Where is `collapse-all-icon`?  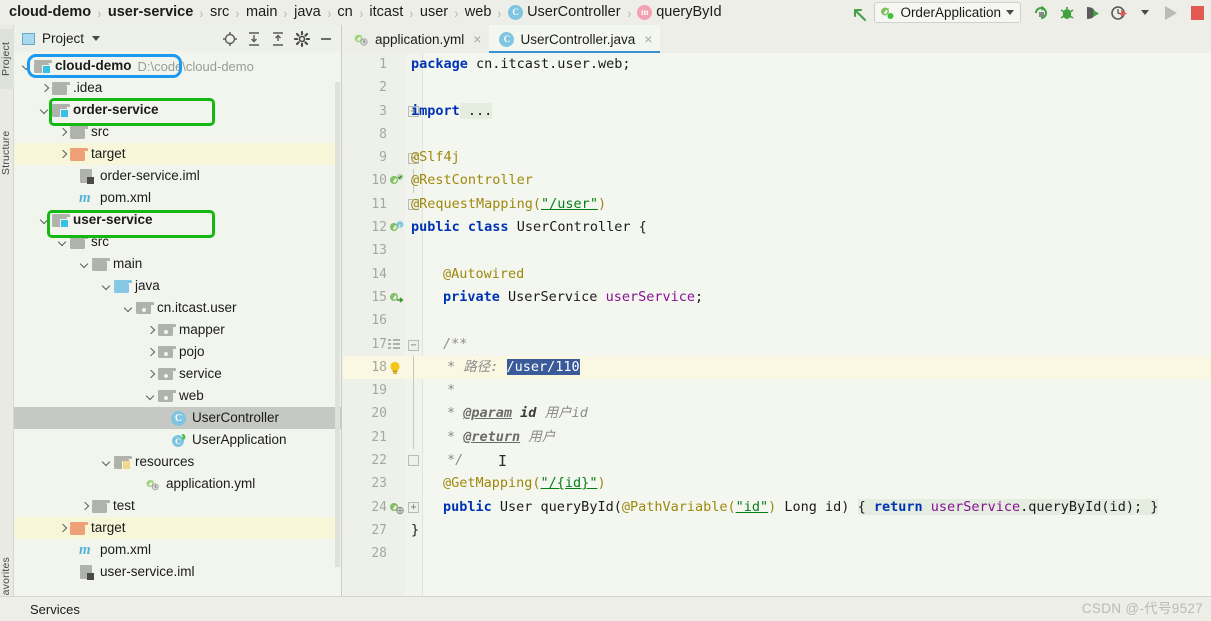
collapse-all-icon is located at coordinates (278, 39).